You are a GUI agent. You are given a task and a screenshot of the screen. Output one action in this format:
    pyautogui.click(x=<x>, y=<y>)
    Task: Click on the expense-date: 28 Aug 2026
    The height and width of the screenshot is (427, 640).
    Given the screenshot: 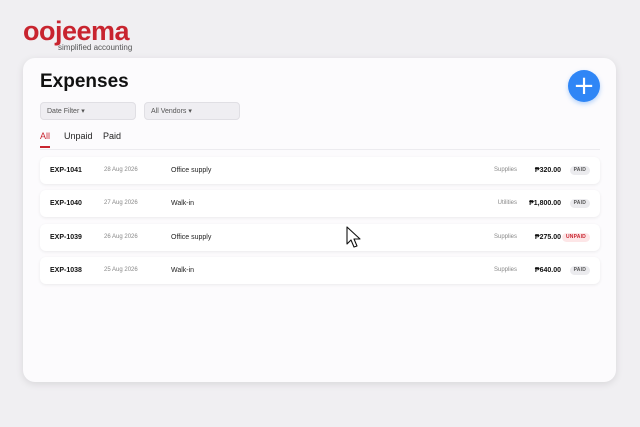 What is the action you would take?
    pyautogui.click(x=121, y=170)
    